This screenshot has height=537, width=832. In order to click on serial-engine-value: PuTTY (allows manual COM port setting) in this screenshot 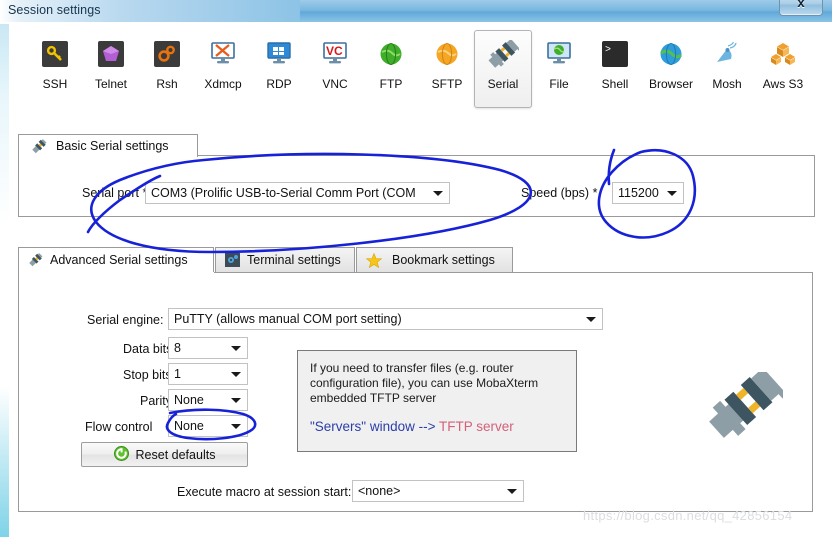, I will do `click(288, 319)`.